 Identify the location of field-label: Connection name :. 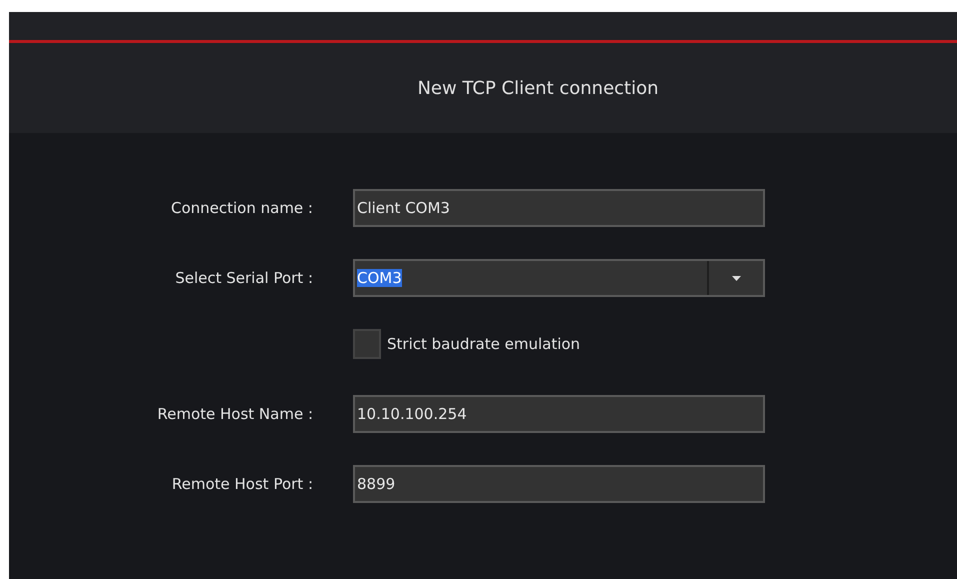
(242, 208).